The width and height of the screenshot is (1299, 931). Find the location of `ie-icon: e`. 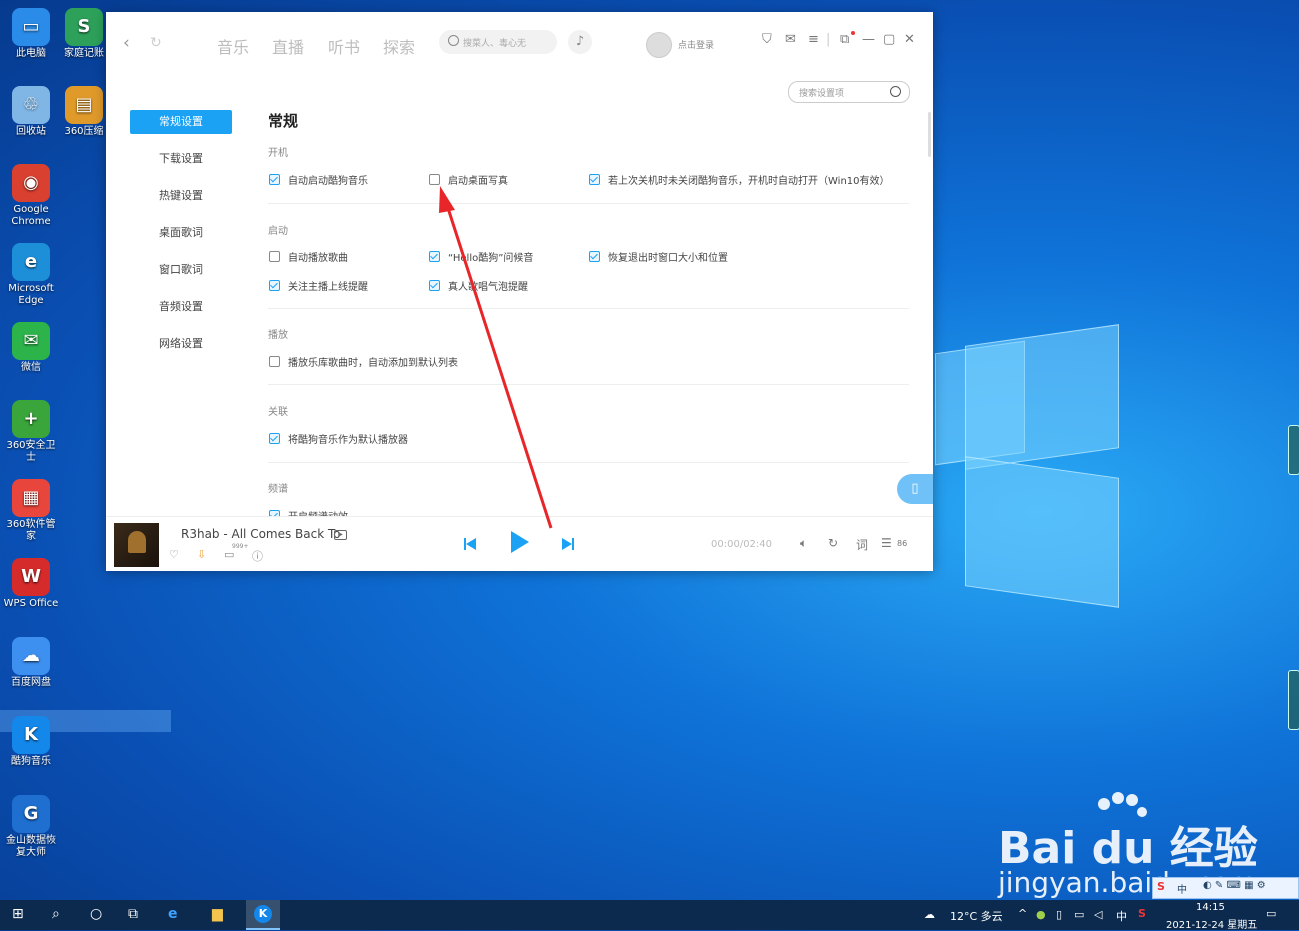

ie-icon: e is located at coordinates (173, 914).